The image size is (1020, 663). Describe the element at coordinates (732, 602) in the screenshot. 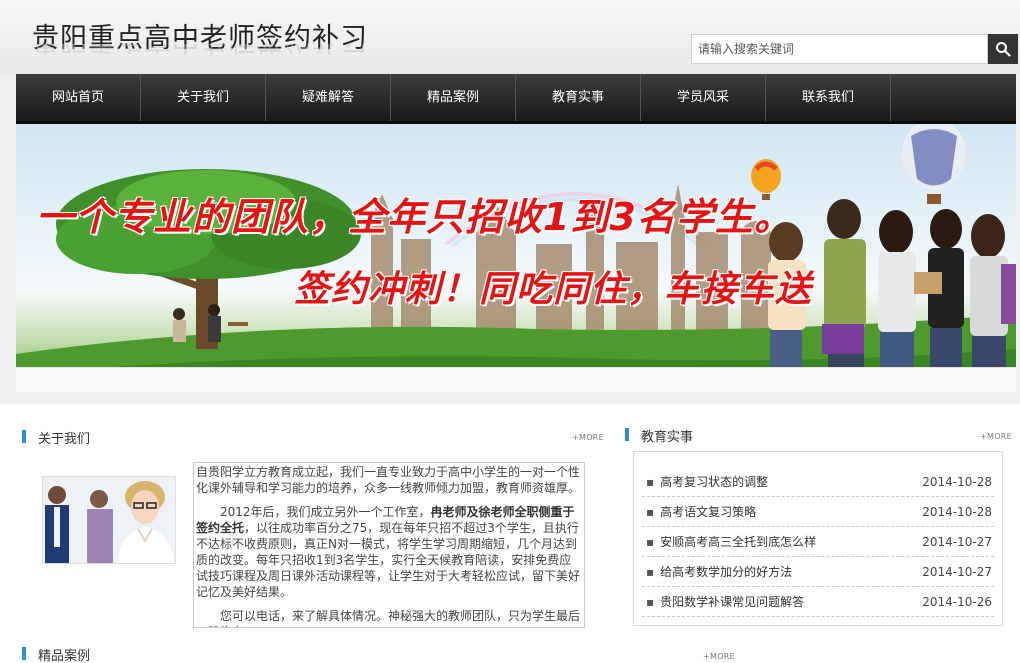

I see `news-item-title: 贵阳数学补课常见问题解答` at that location.